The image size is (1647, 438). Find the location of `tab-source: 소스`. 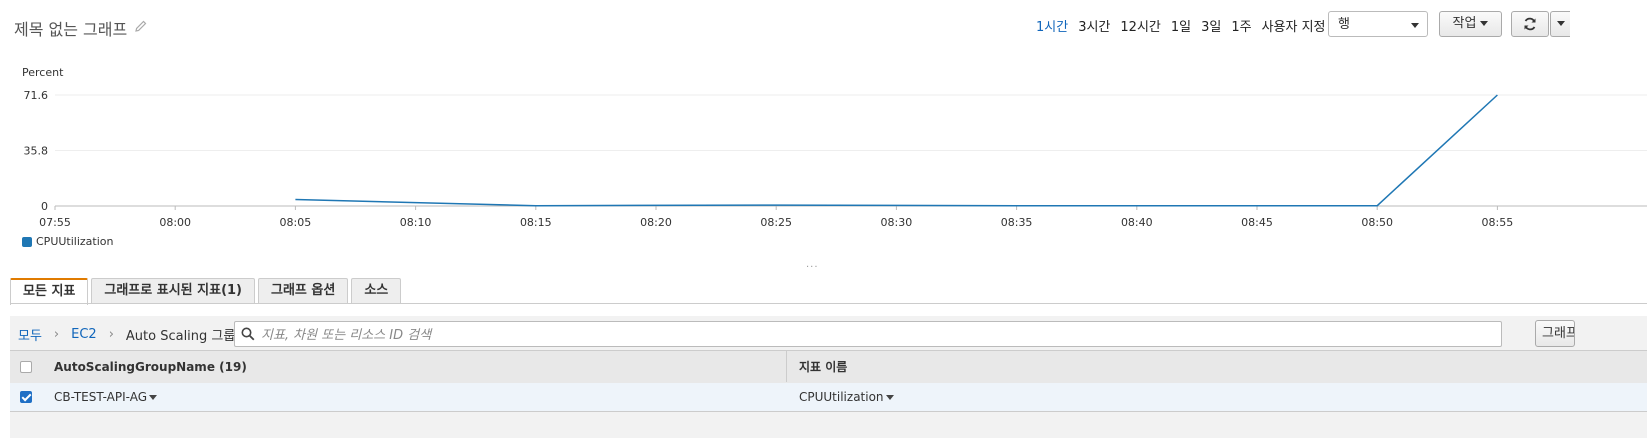

tab-source: 소스 is located at coordinates (376, 290).